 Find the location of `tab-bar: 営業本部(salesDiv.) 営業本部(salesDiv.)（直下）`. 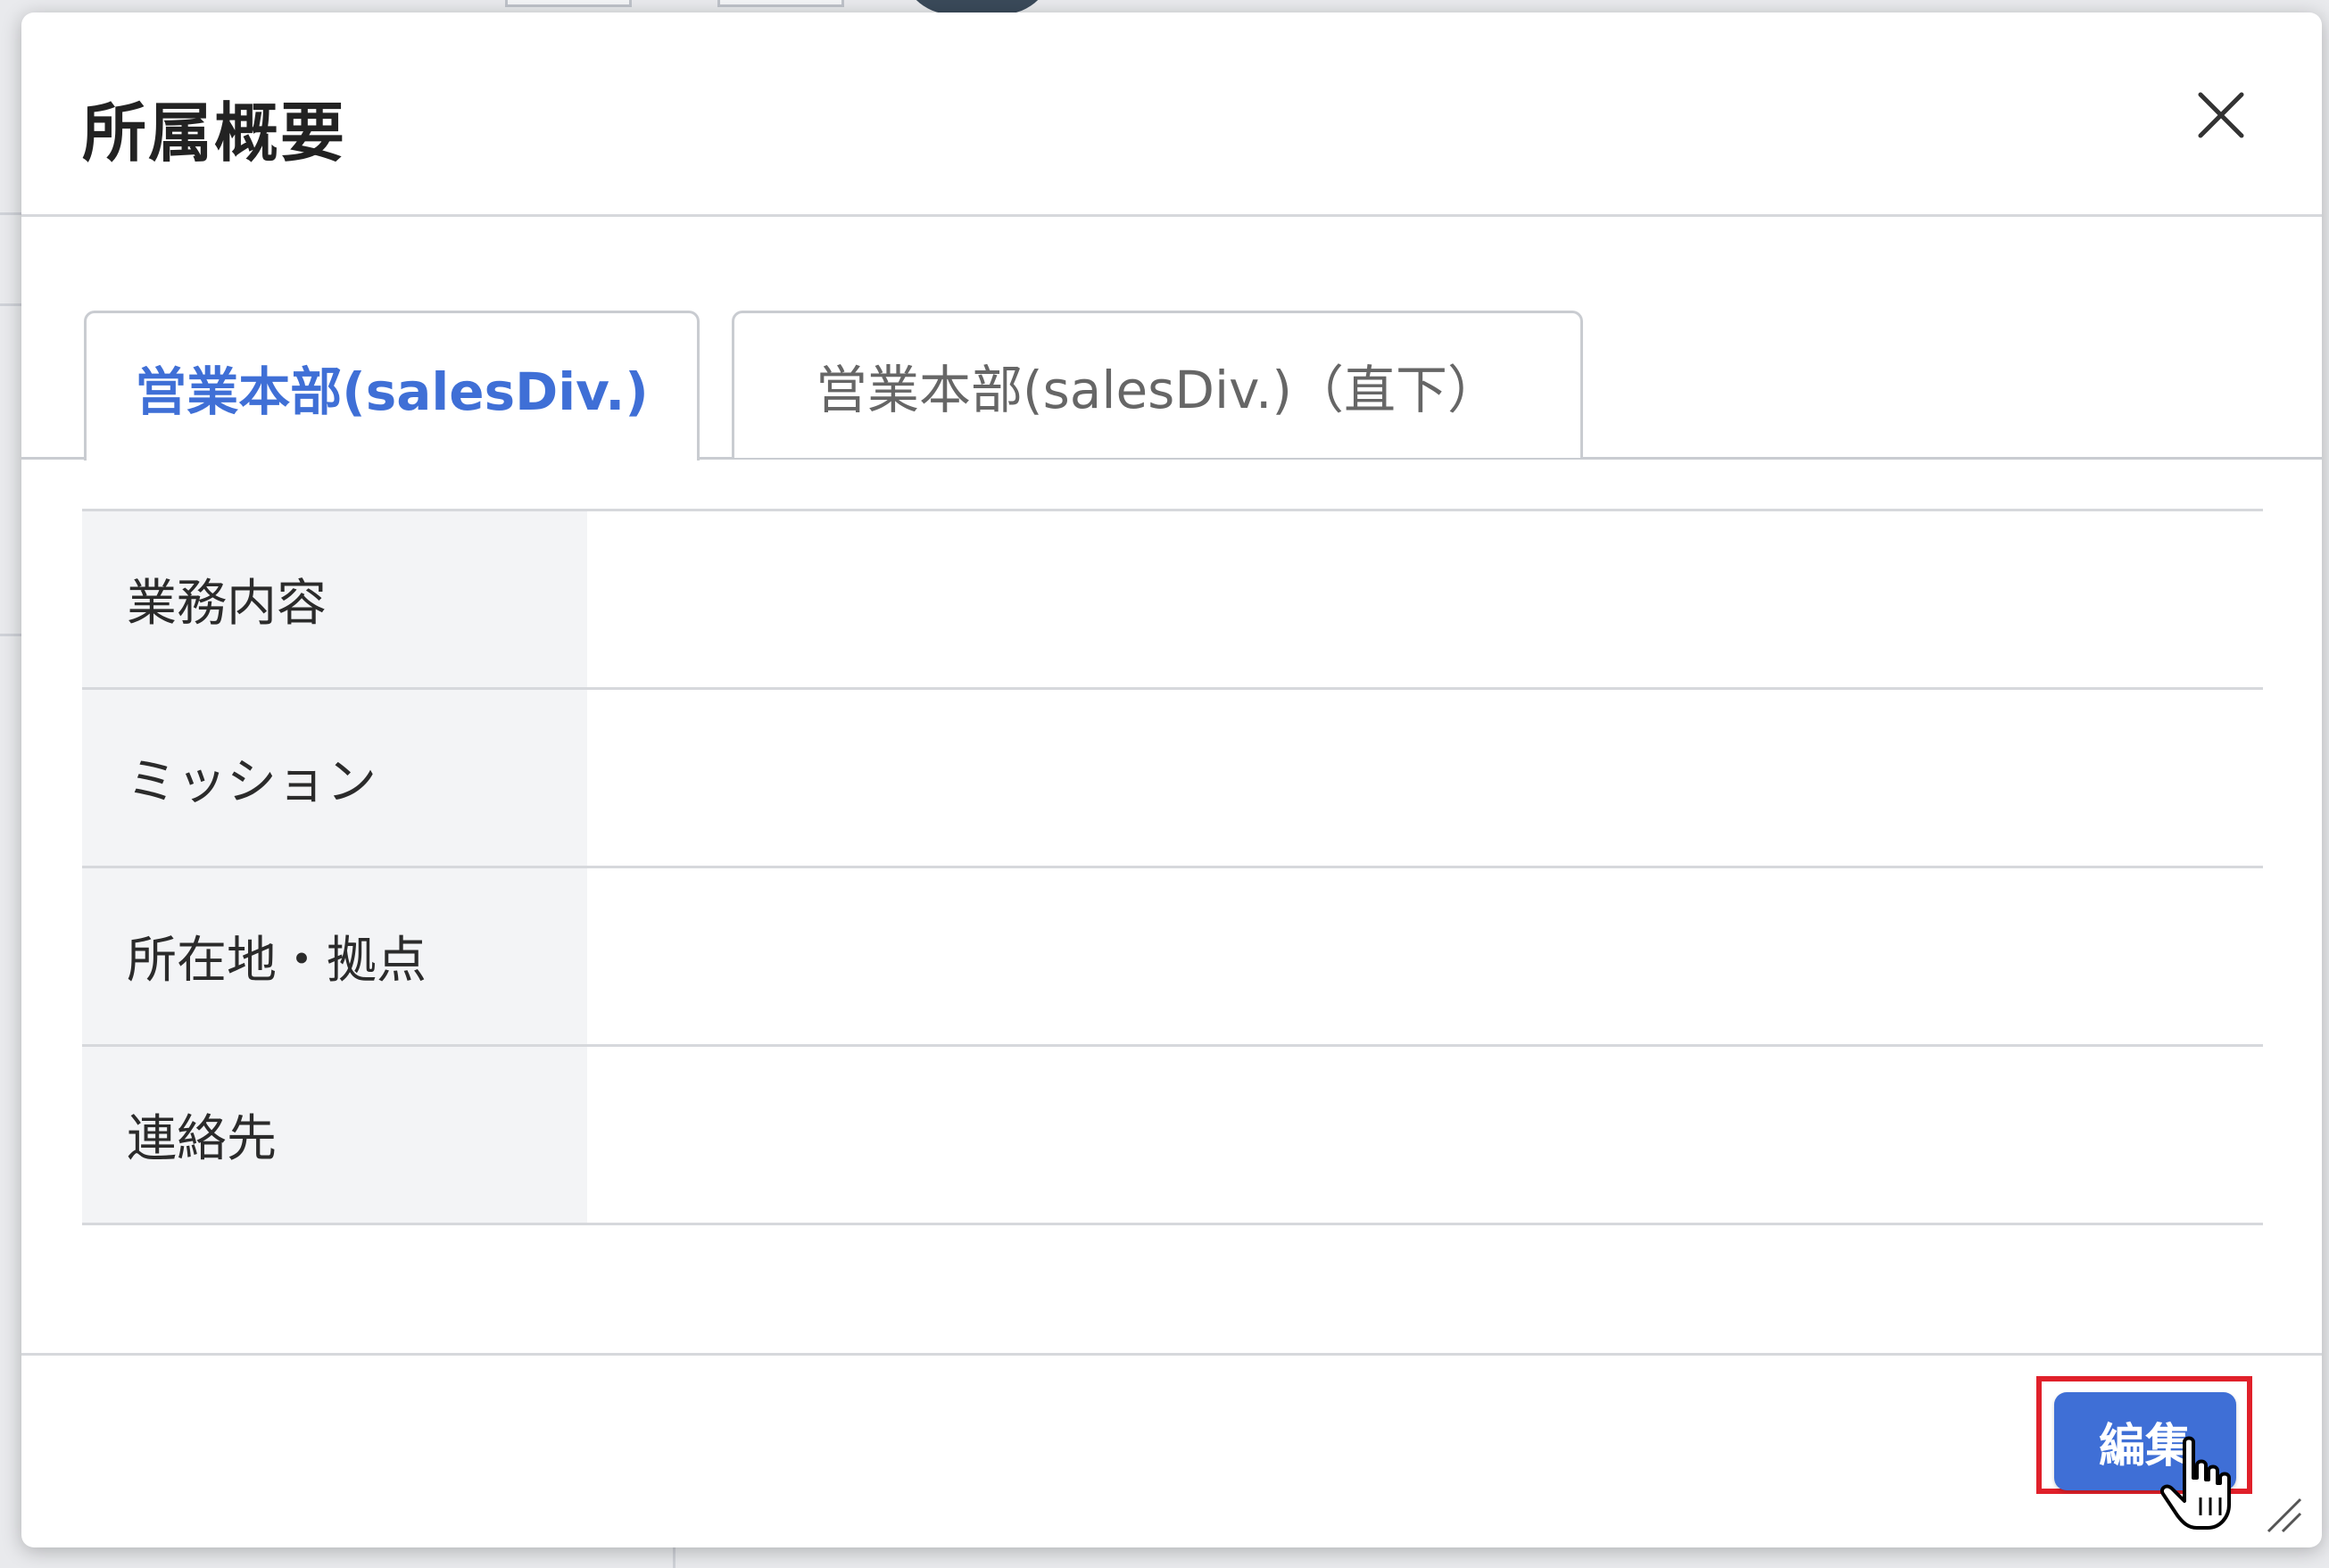

tab-bar: 営業本部(salesDiv.) 営業本部(salesDiv.)（直下） is located at coordinates (1171, 379).